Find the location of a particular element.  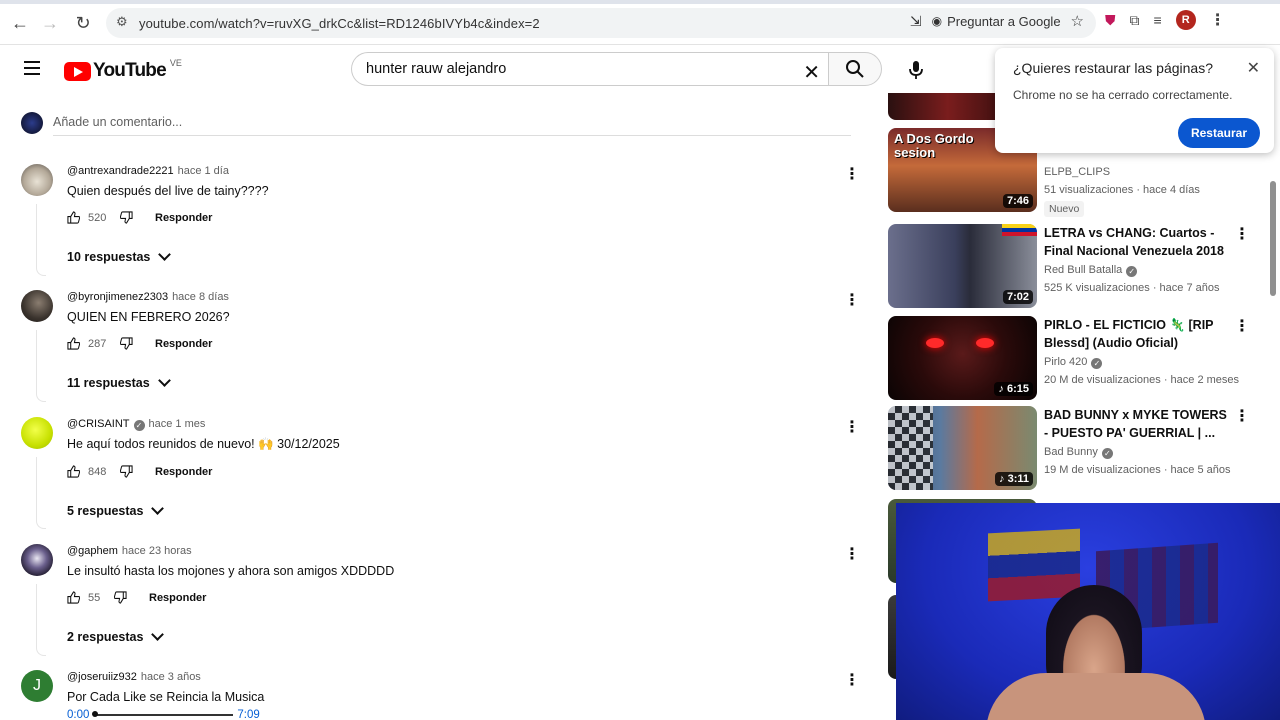

video-meta: 20 M de visualizaciones · hace 2 meses is located at coordinates (1142, 380).